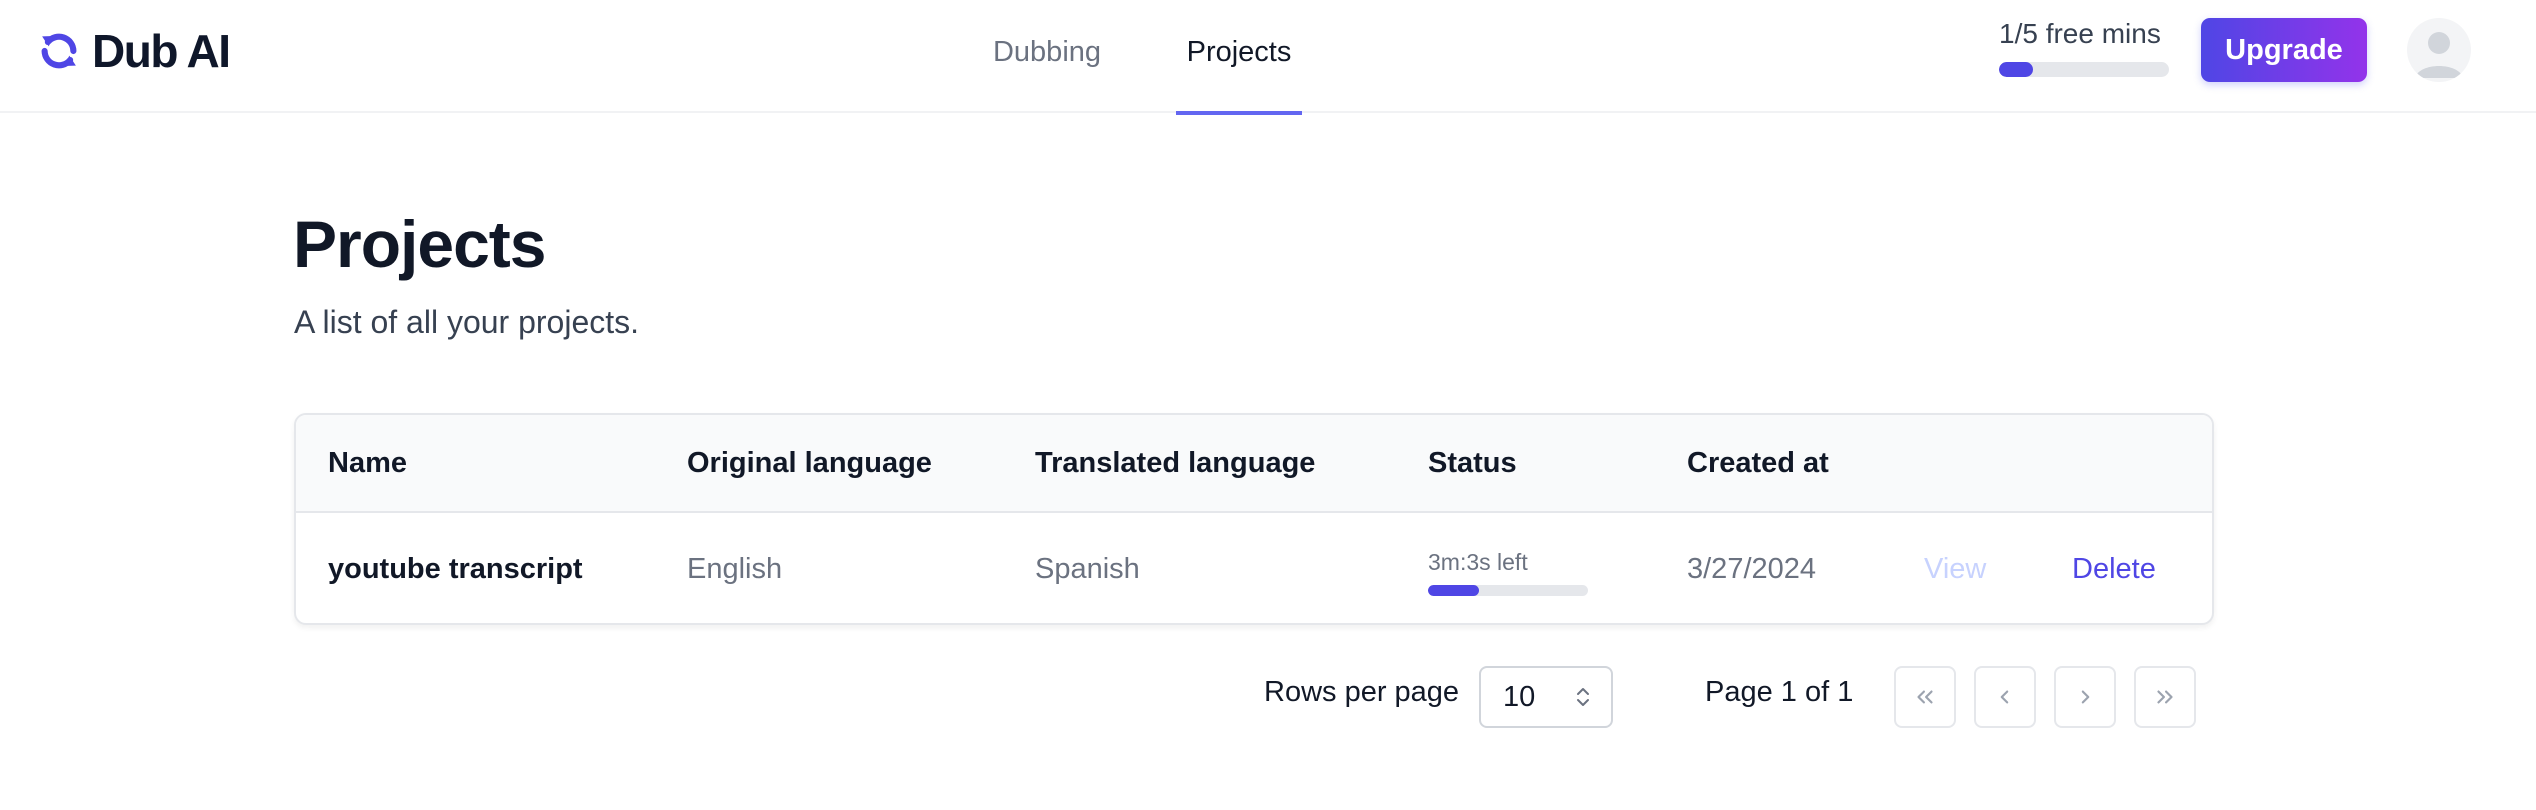 The image size is (2536, 810). I want to click on translated-language: Spanish, so click(1087, 569).